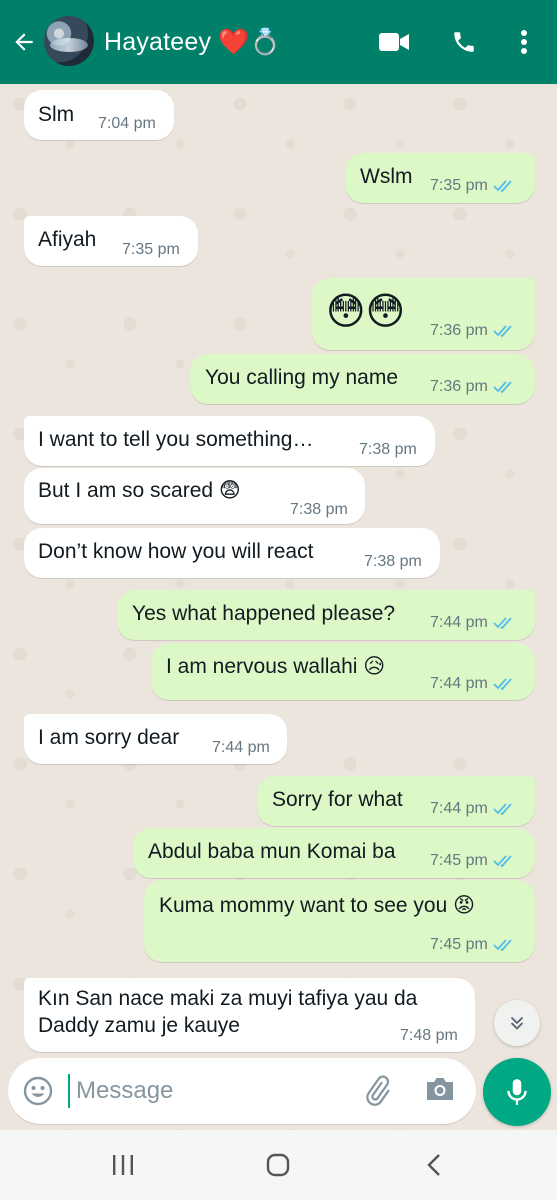  What do you see at coordinates (434, 1165) in the screenshot?
I see `back-nav-icon` at bounding box center [434, 1165].